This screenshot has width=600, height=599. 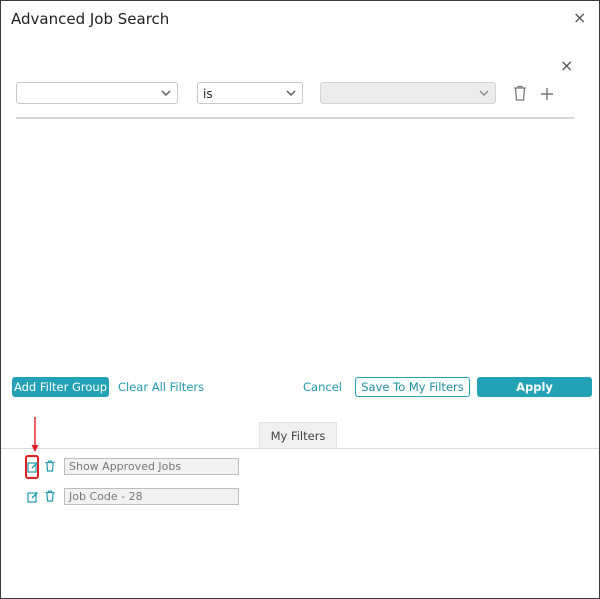 What do you see at coordinates (408, 93) in the screenshot?
I see `value-select` at bounding box center [408, 93].